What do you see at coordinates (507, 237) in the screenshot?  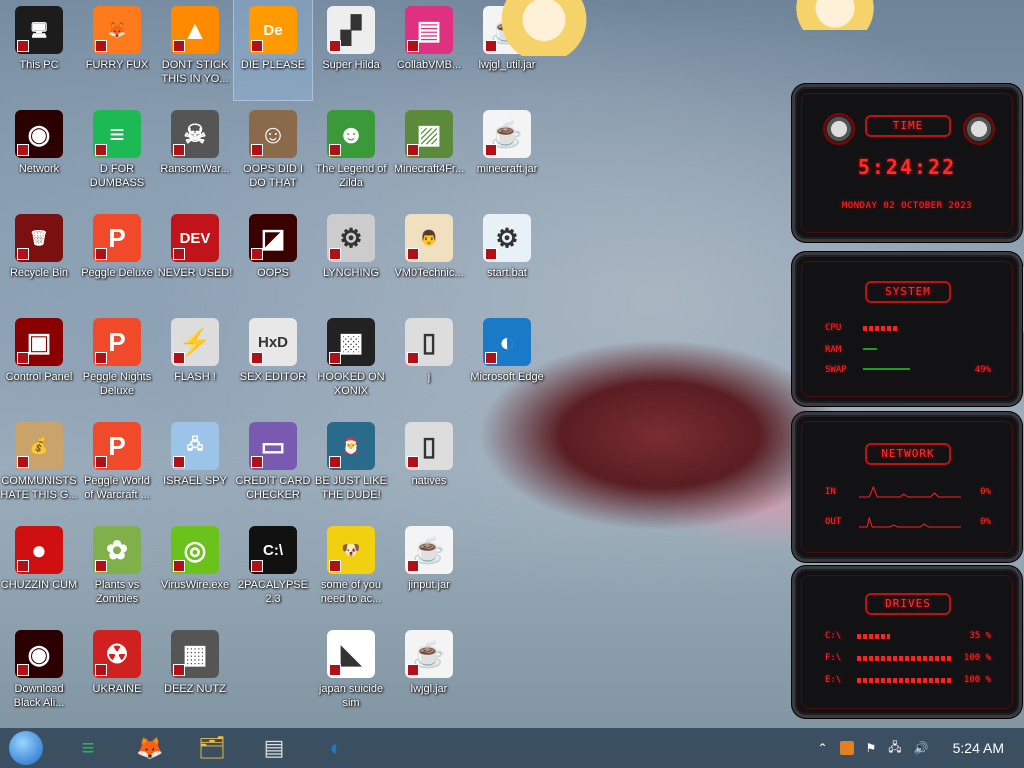 I see `desktop-icon-glyph: ⚙` at bounding box center [507, 237].